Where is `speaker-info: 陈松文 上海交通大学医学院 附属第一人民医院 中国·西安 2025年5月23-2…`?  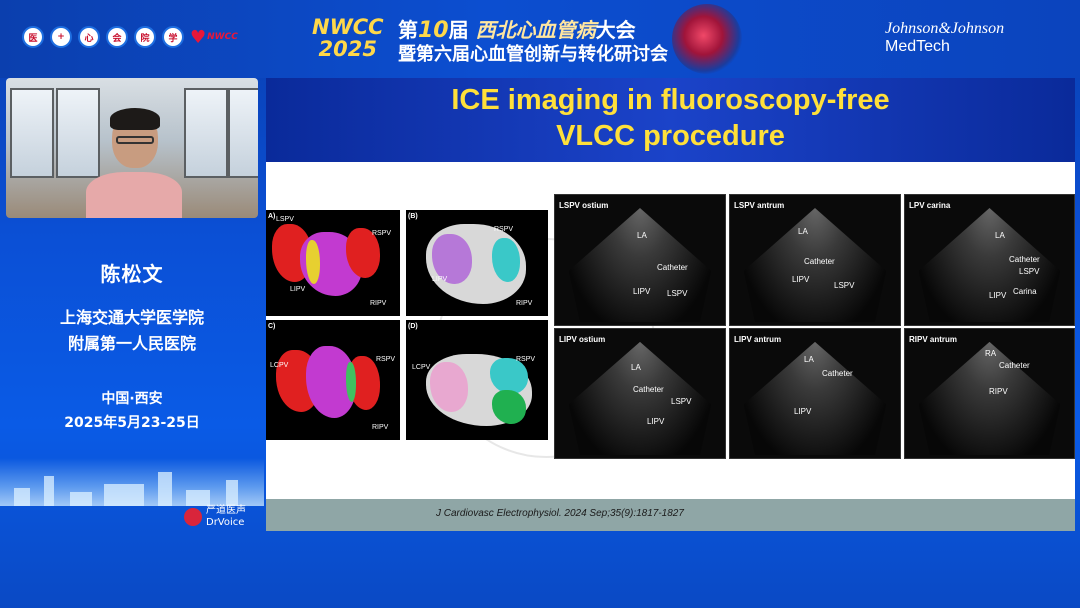
speaker-info: 陈松文 上海交通大学医学院 附属第一人民医院 中国·西安 2025年5月23-2… is located at coordinates (132, 346).